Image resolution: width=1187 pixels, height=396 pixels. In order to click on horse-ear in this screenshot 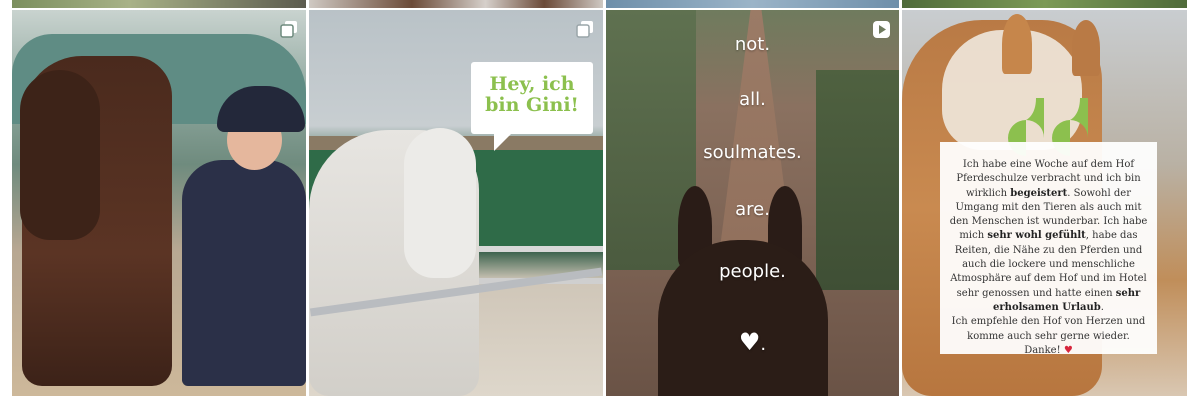, I will do `click(1017, 44)`.